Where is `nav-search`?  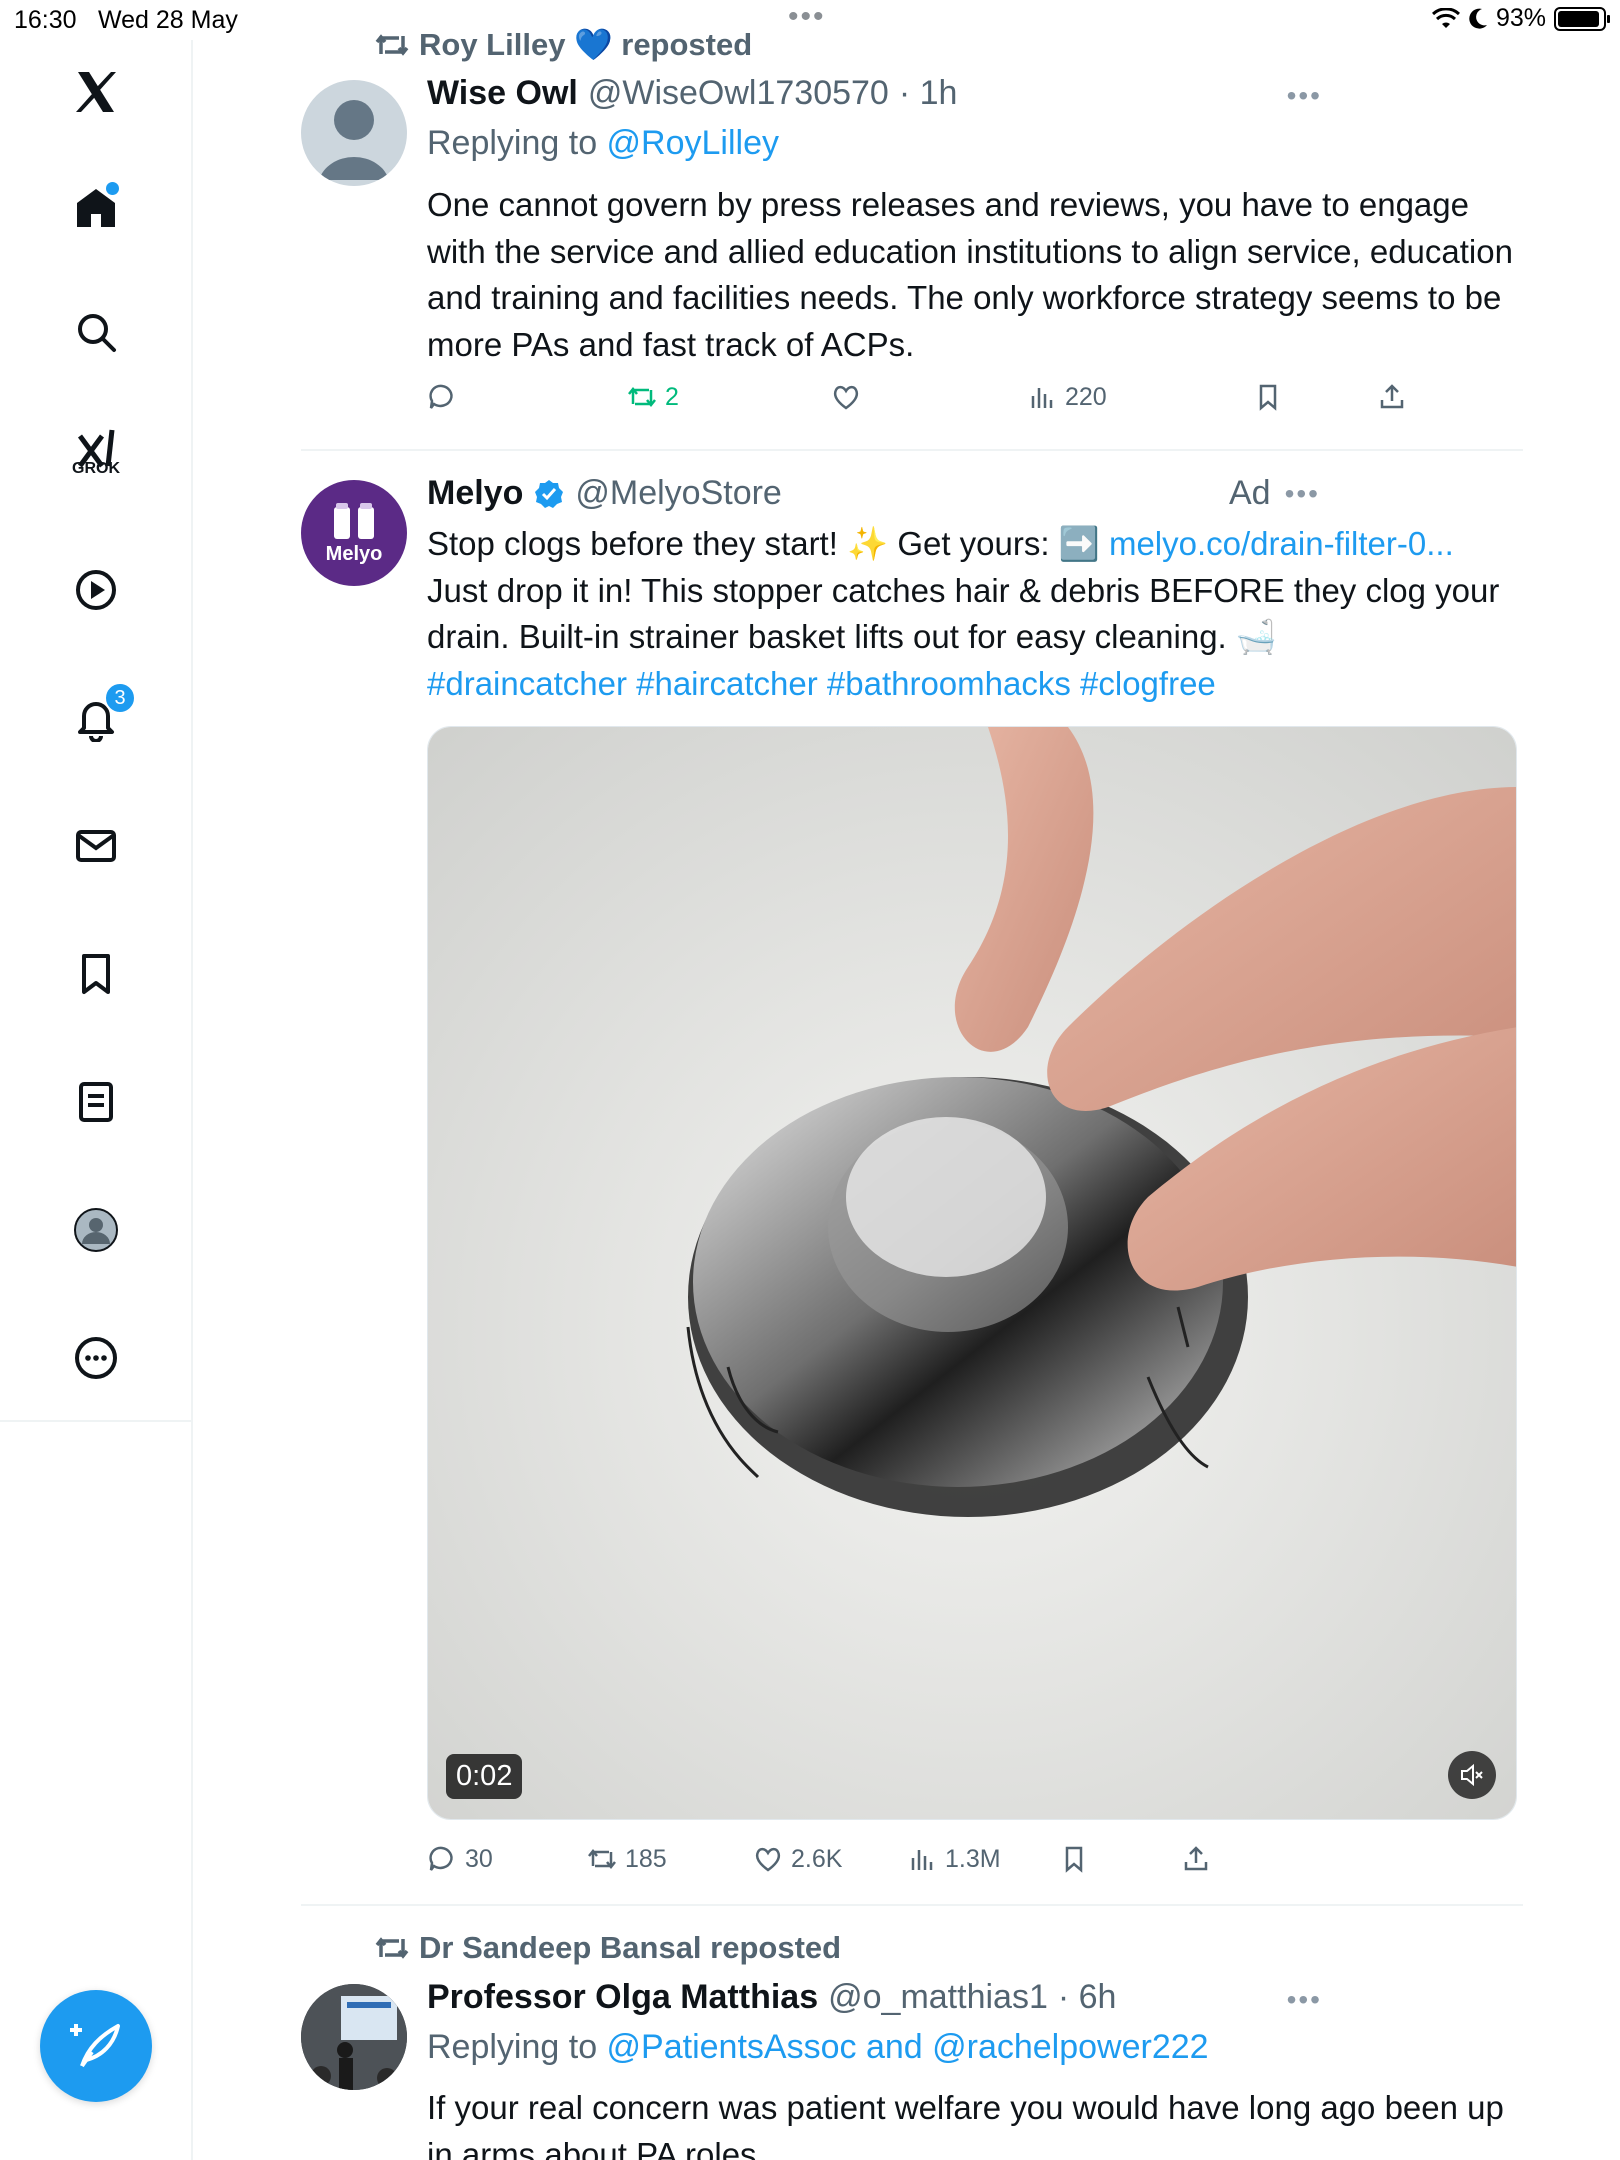
nav-search is located at coordinates (96, 332).